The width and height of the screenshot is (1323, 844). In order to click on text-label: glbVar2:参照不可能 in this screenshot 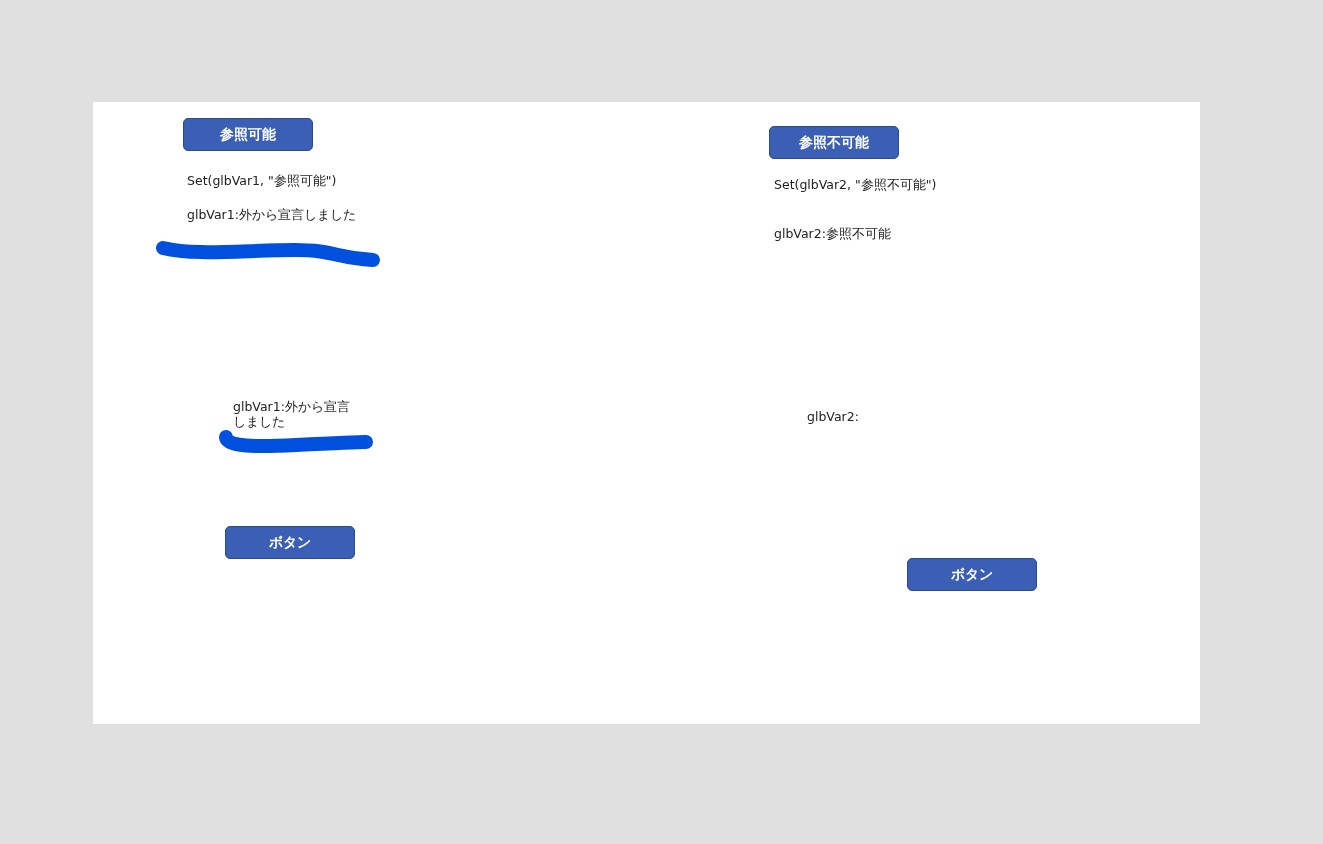, I will do `click(833, 233)`.